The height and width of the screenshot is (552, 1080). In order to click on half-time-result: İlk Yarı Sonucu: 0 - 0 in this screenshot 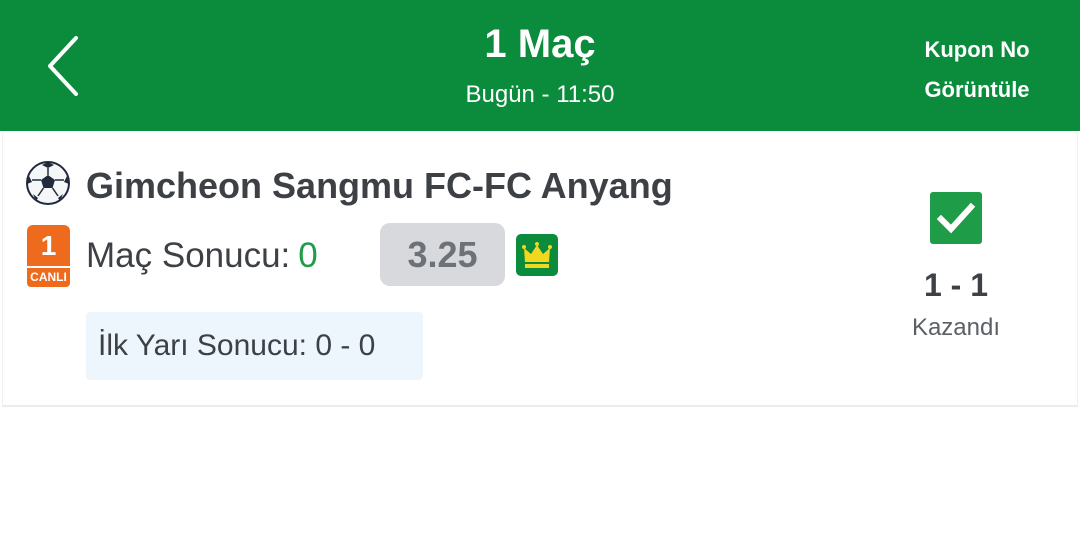, I will do `click(254, 346)`.